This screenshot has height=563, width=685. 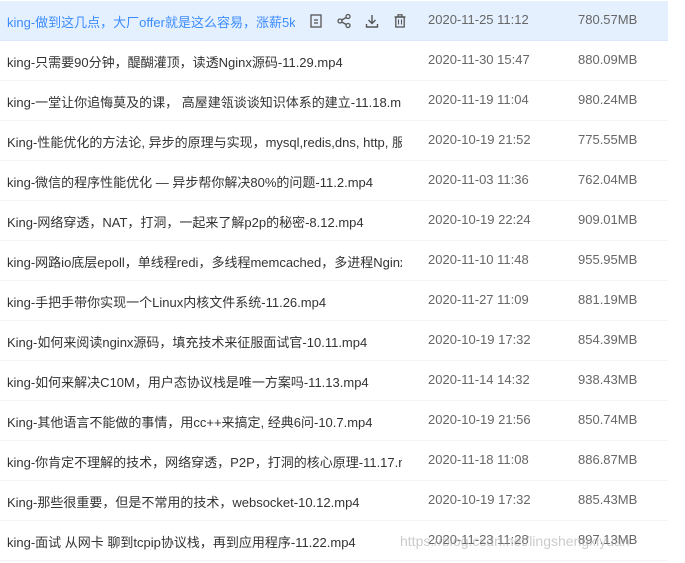 I want to click on file-date: 2020-11-10 11:48, so click(x=478, y=259).